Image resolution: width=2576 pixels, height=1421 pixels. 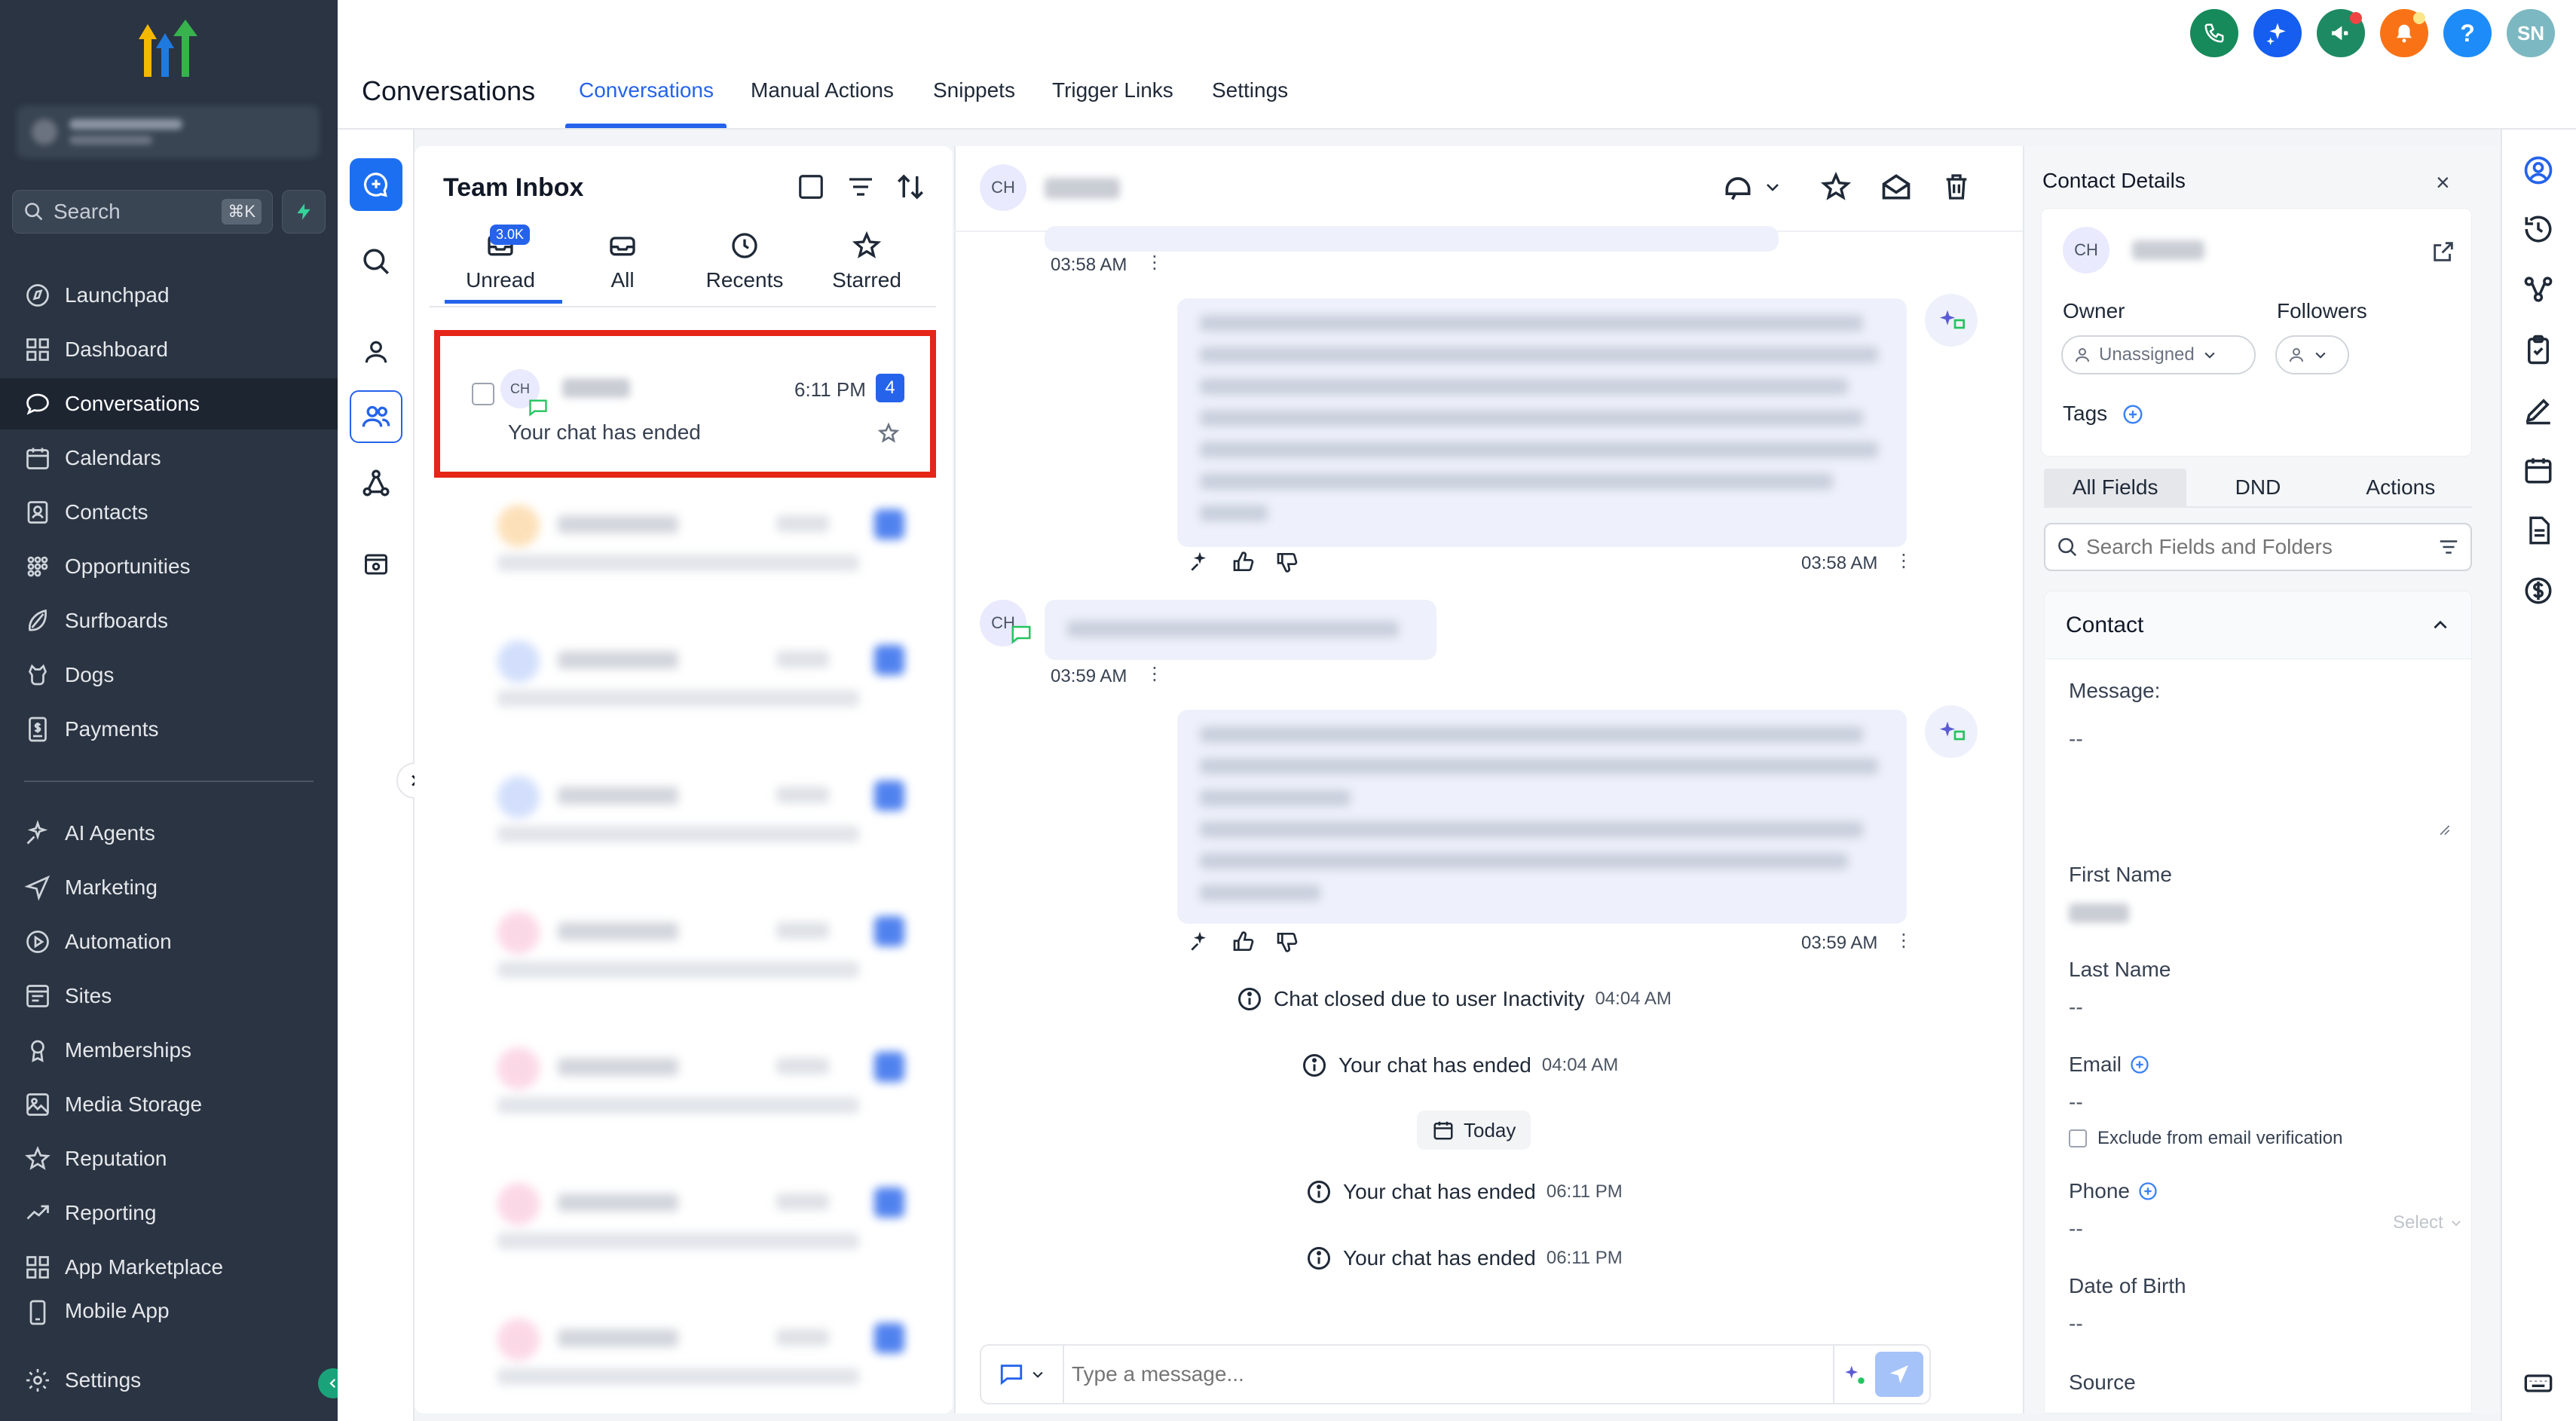 What do you see at coordinates (169, 1050) in the screenshot?
I see `sidebar-item-memberships: Memberships` at bounding box center [169, 1050].